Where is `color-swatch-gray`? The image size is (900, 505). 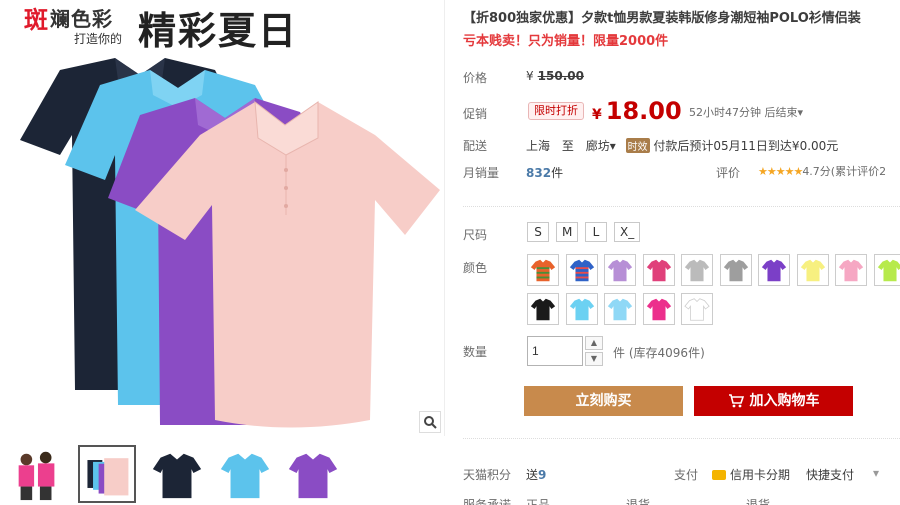
color-swatch-gray is located at coordinates (735, 270).